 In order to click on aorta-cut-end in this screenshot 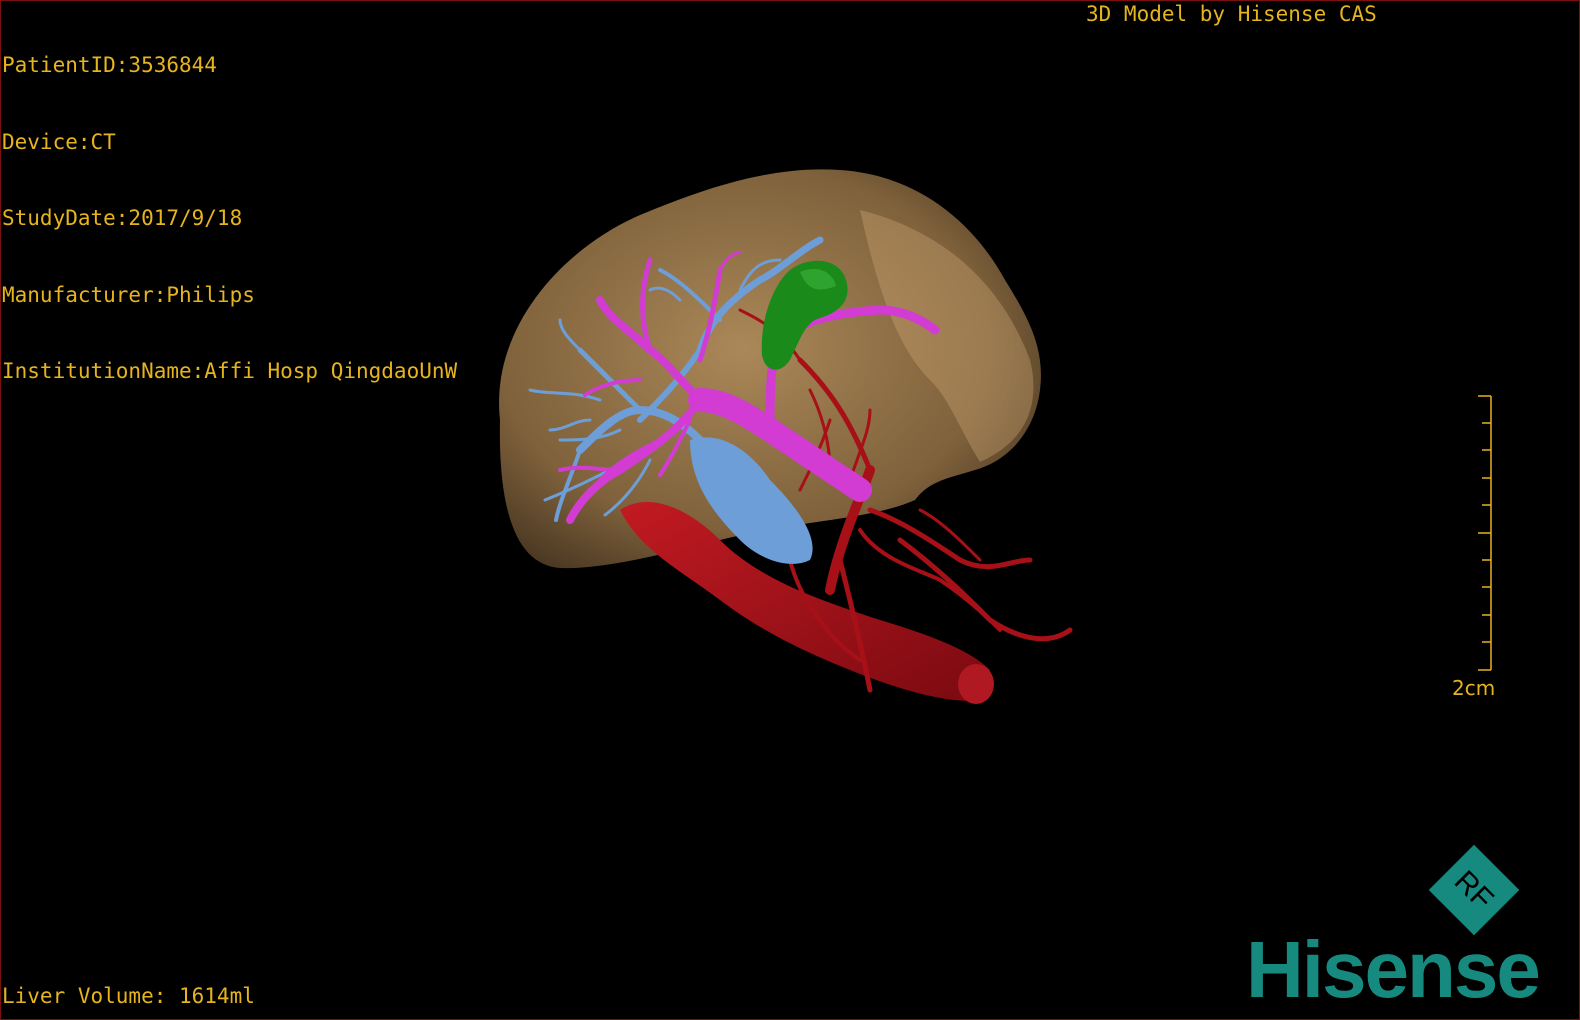, I will do `click(976, 684)`.